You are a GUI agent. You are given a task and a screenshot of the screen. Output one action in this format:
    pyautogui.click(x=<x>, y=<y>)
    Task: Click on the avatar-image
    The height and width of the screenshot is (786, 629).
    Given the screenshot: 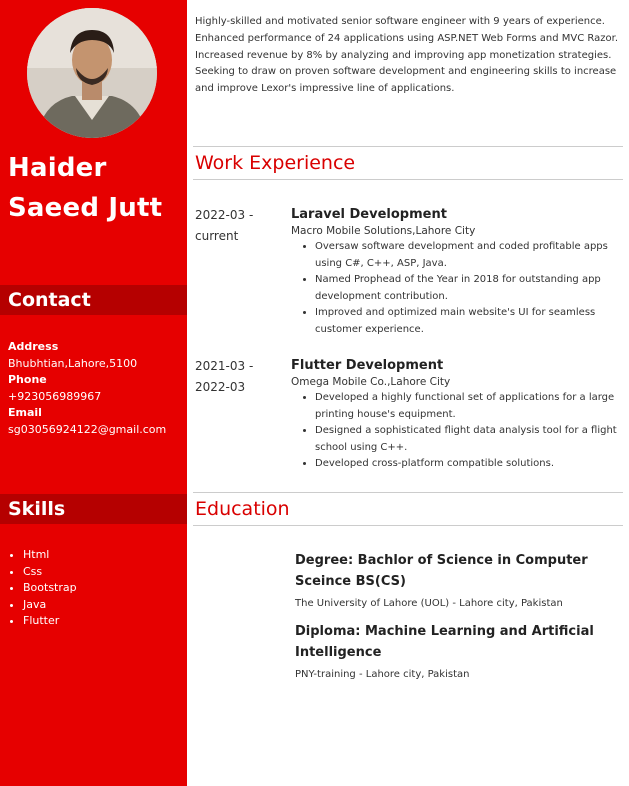 What is the action you would take?
    pyautogui.click(x=92, y=73)
    